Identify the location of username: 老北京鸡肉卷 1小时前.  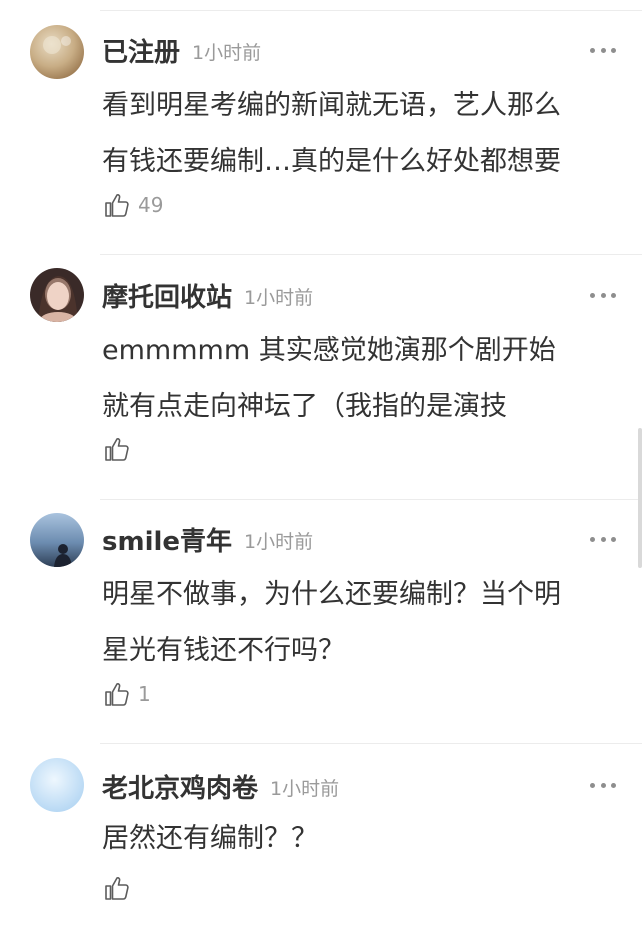
(220, 786).